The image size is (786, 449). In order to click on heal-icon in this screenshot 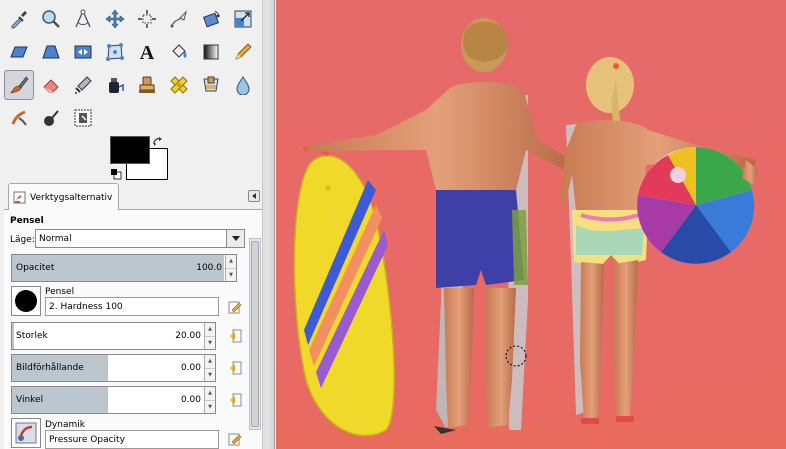, I will do `click(179, 85)`.